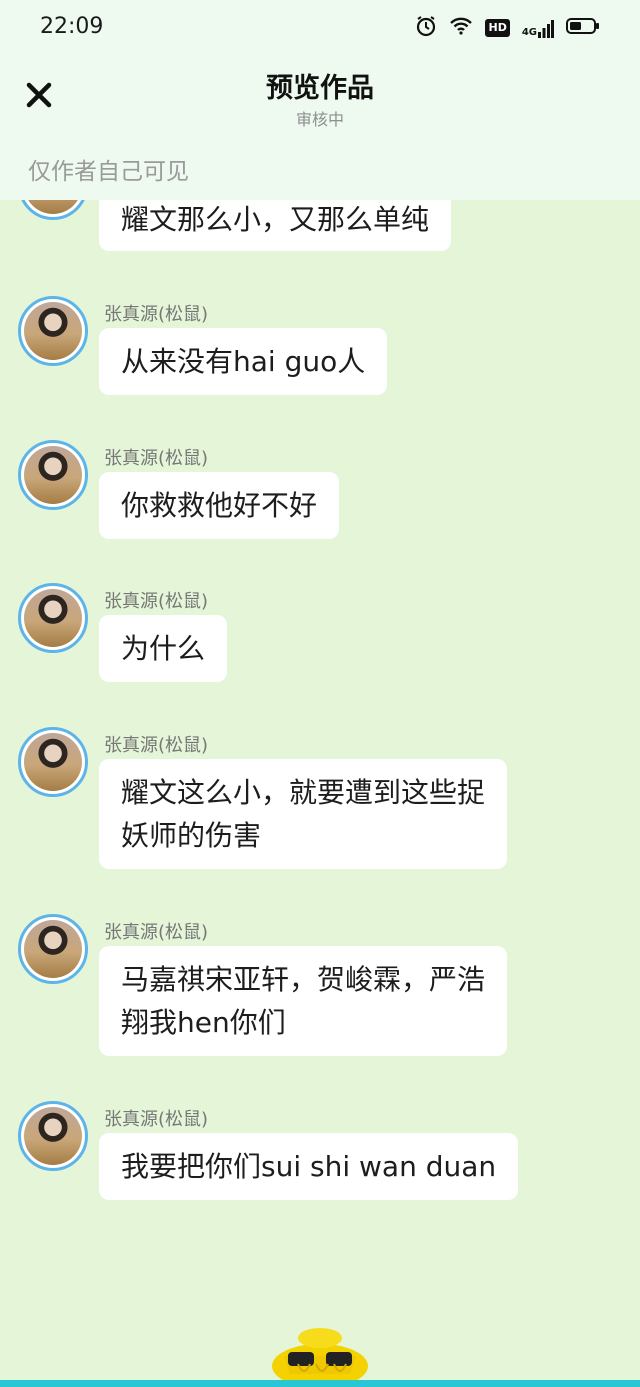 This screenshot has width=640, height=1387. I want to click on message-bubble: 耀文那么小，又那么单纯, so click(275, 225).